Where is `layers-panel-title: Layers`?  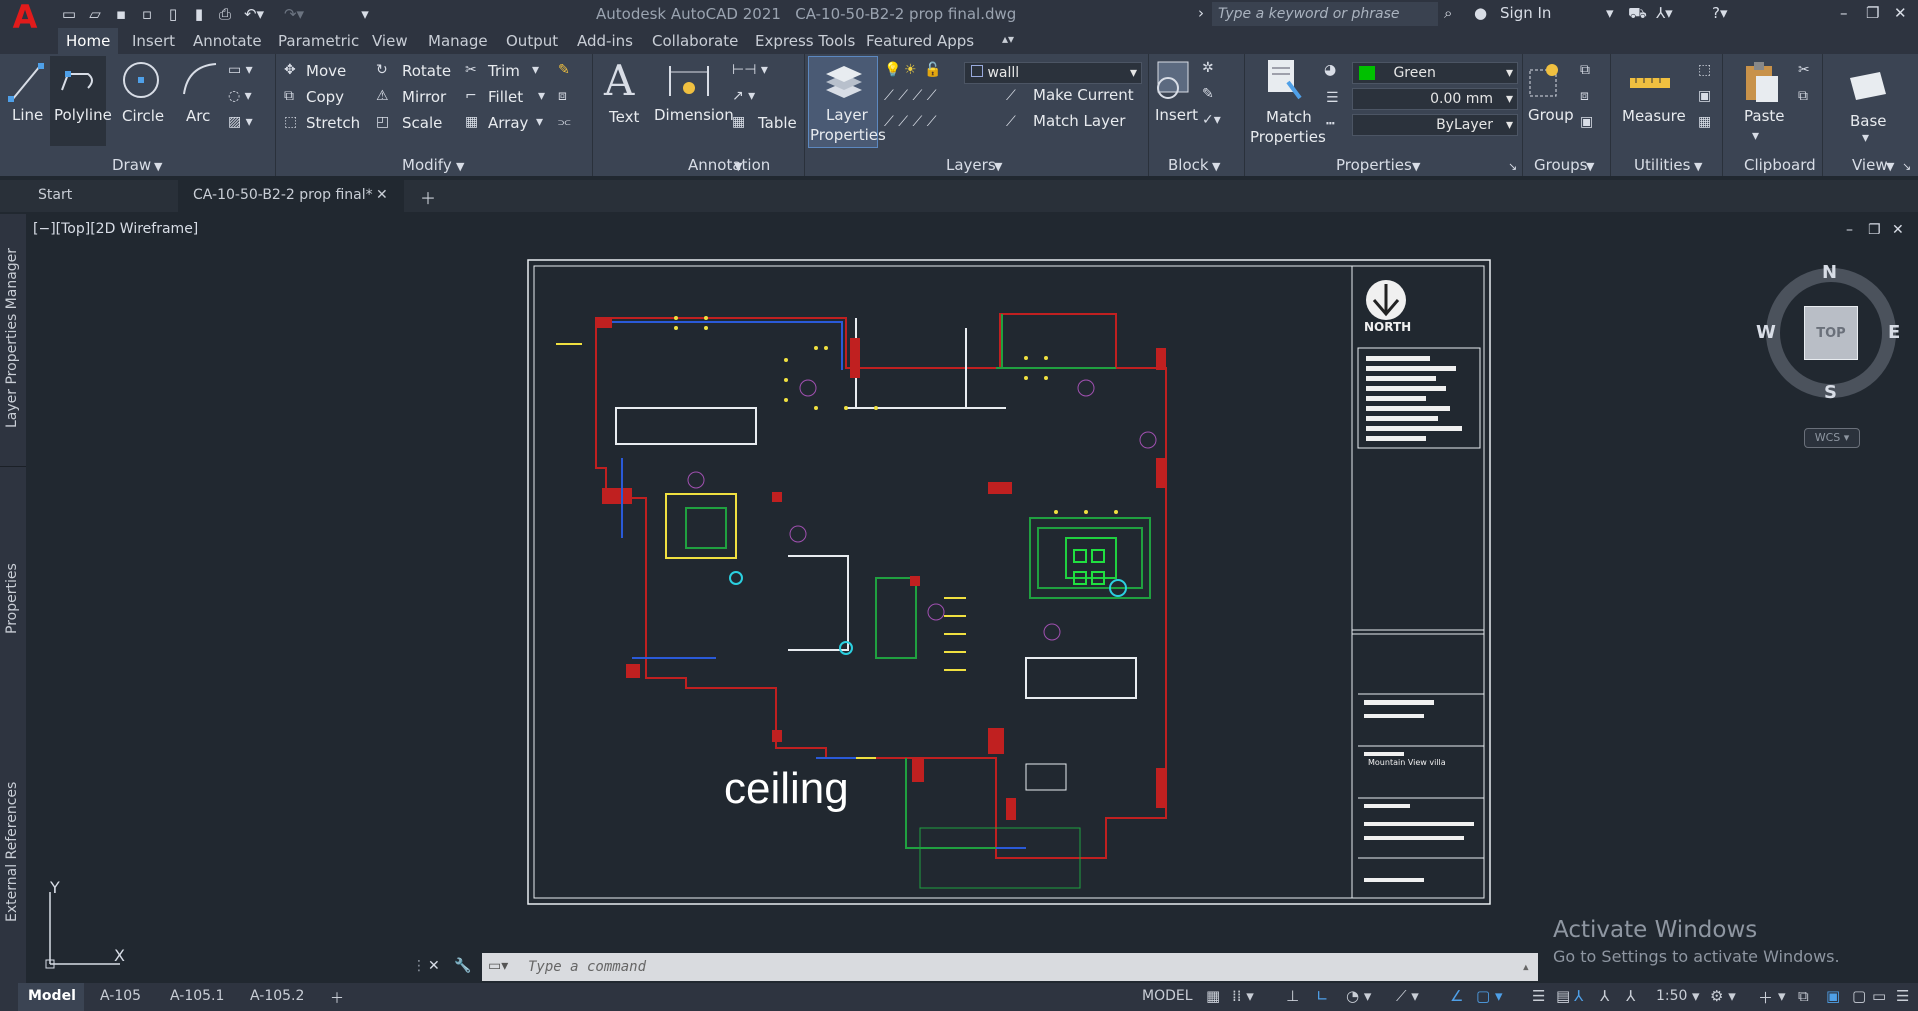 layers-panel-title: Layers is located at coordinates (971, 165).